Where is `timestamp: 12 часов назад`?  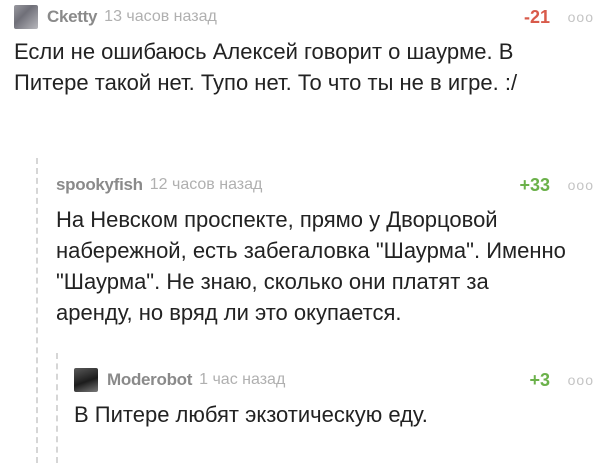
timestamp: 12 часов назад is located at coordinates (206, 185).